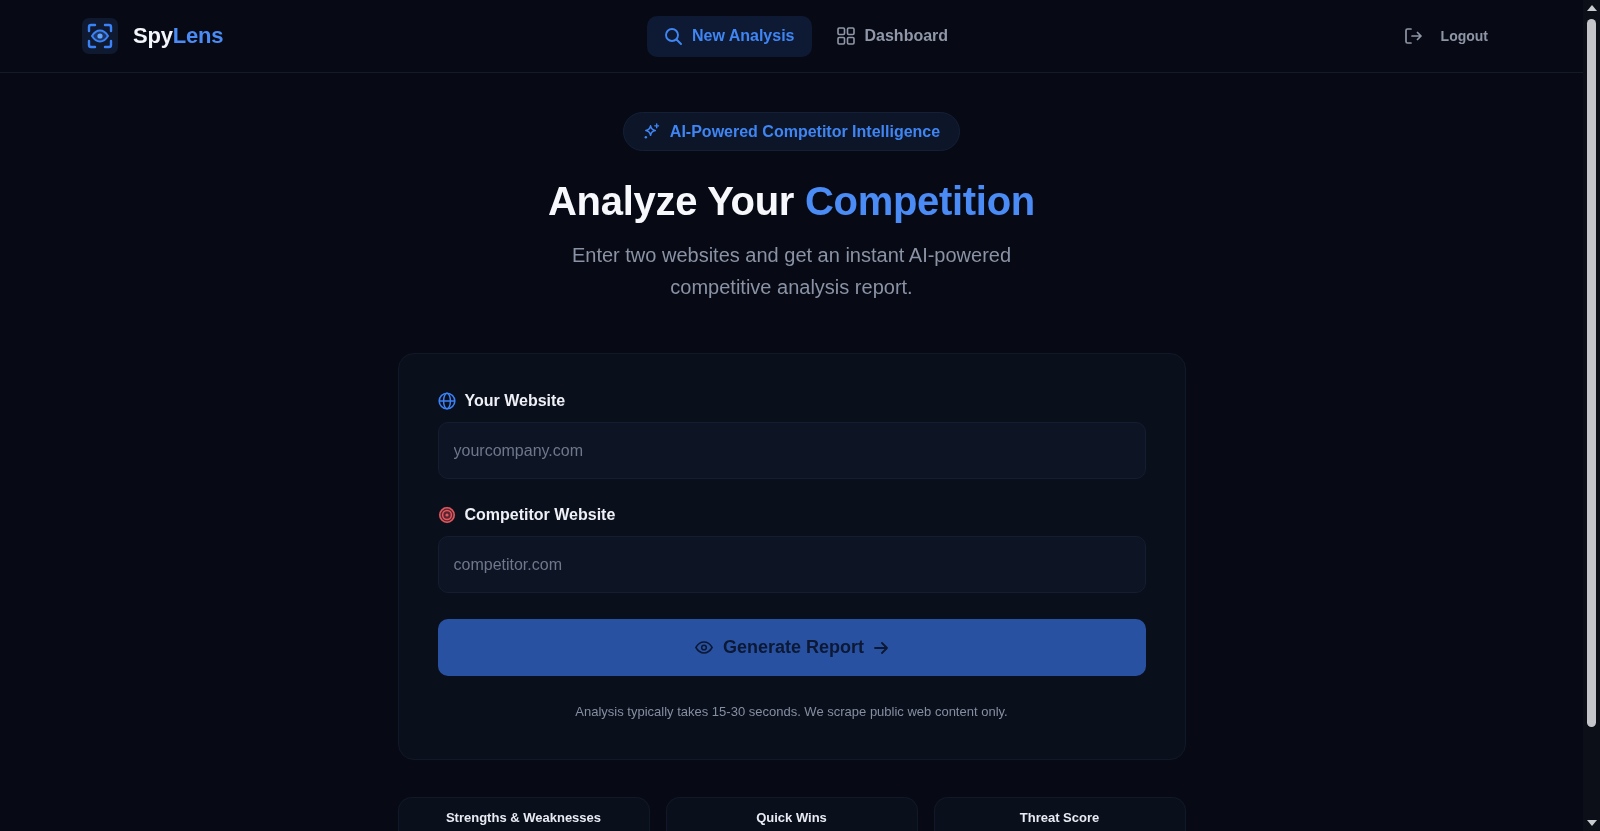 The width and height of the screenshot is (1600, 831). What do you see at coordinates (523, 817) in the screenshot?
I see `feature-title: Strengths & Weaknesses` at bounding box center [523, 817].